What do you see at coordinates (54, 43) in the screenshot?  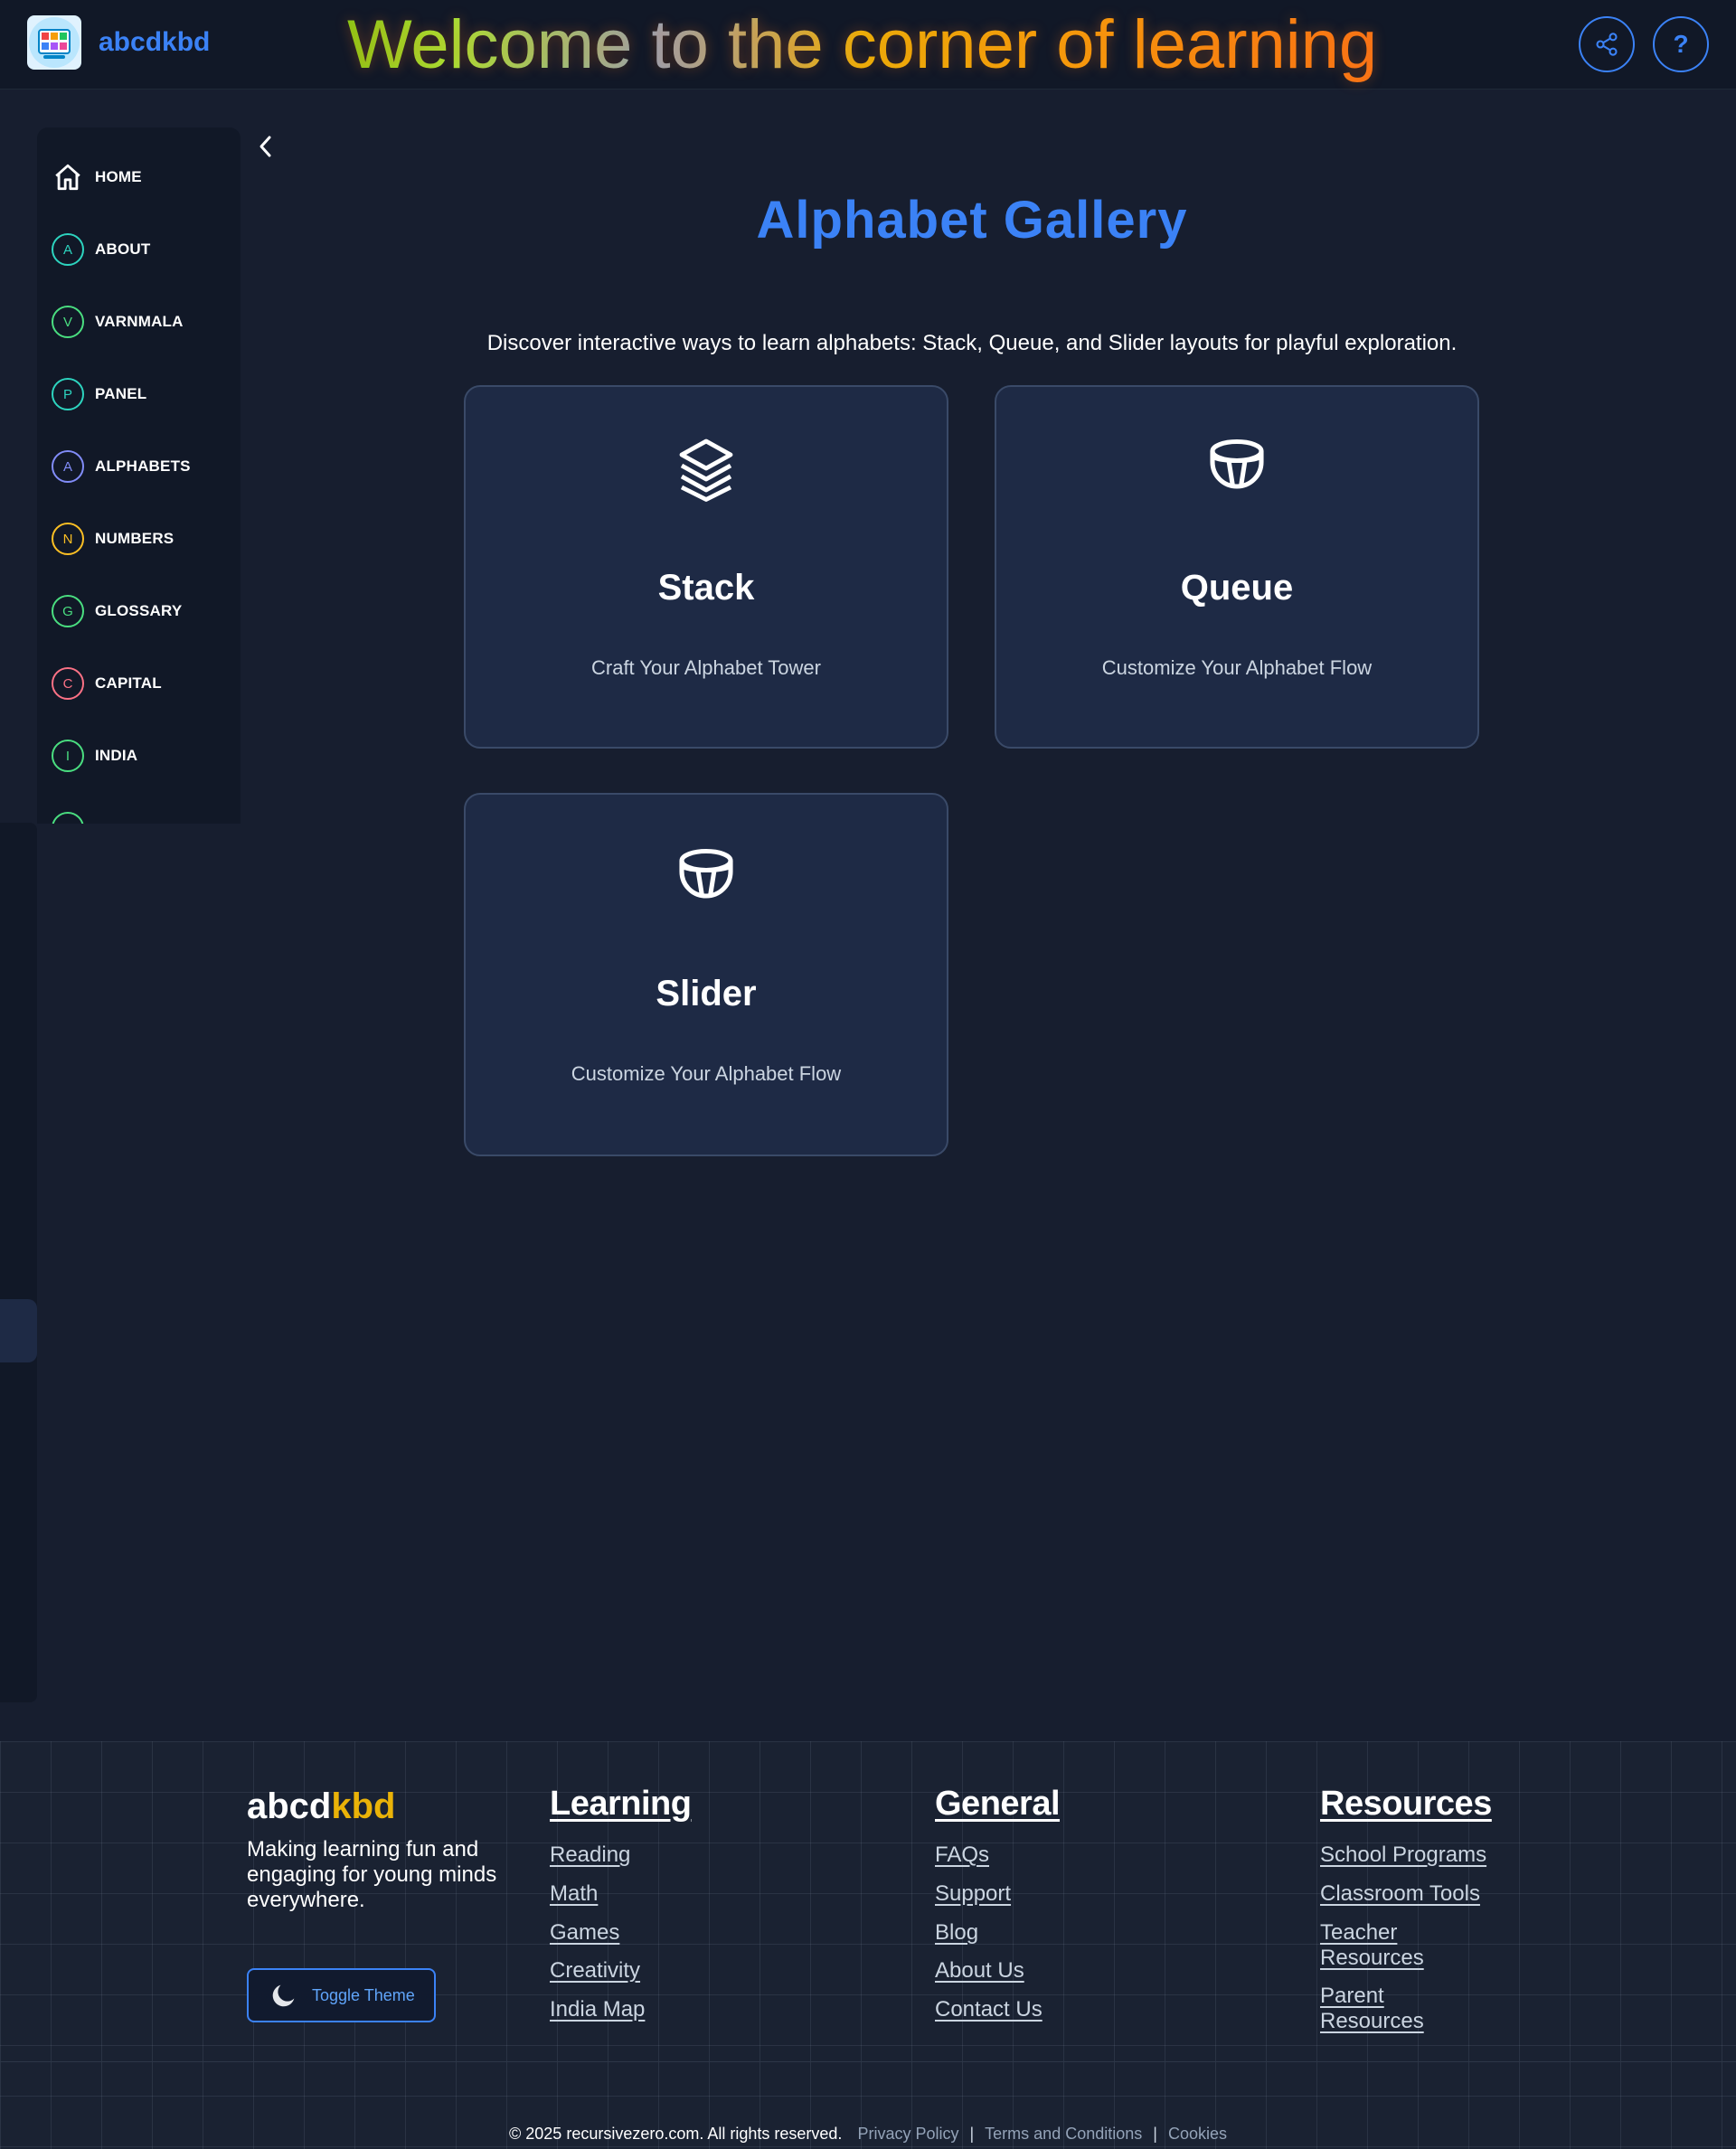 I see `app-logo` at bounding box center [54, 43].